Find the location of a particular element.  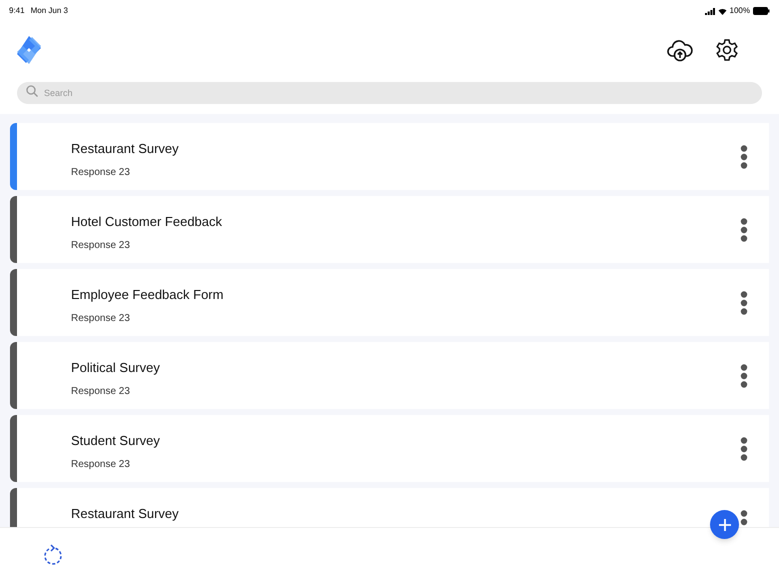

survey-title: Hotel Customer Feedback is located at coordinates (146, 222).